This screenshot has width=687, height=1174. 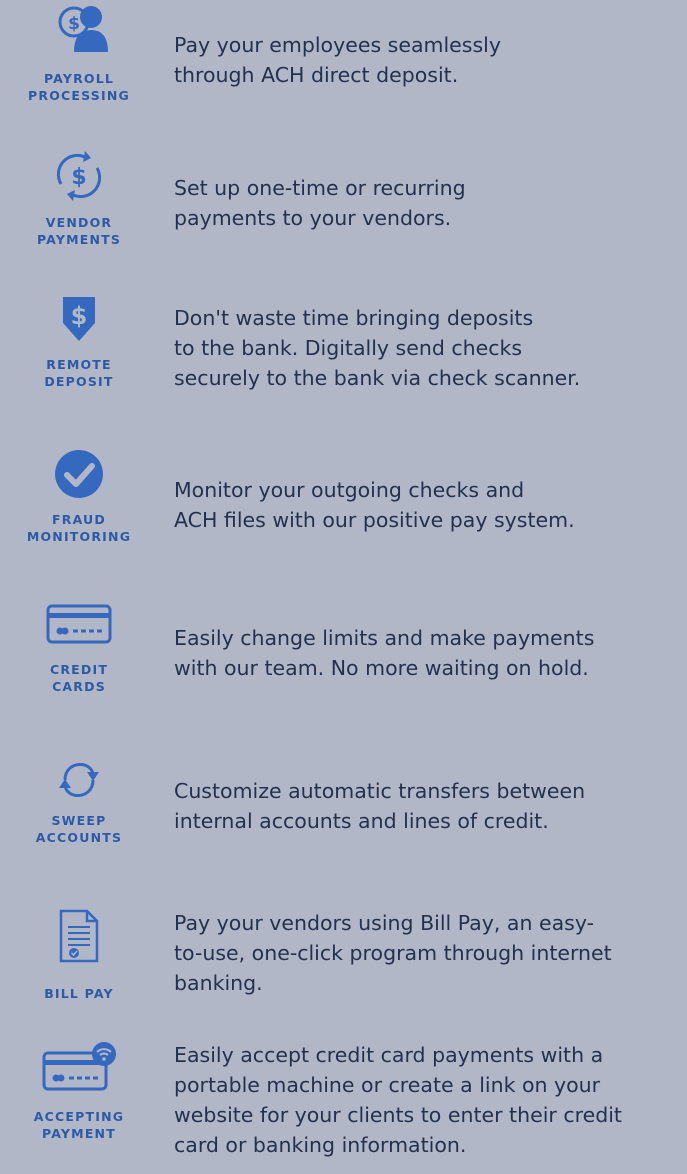 I want to click on service-label: REMOTE DEPOSIT, so click(x=79, y=373).